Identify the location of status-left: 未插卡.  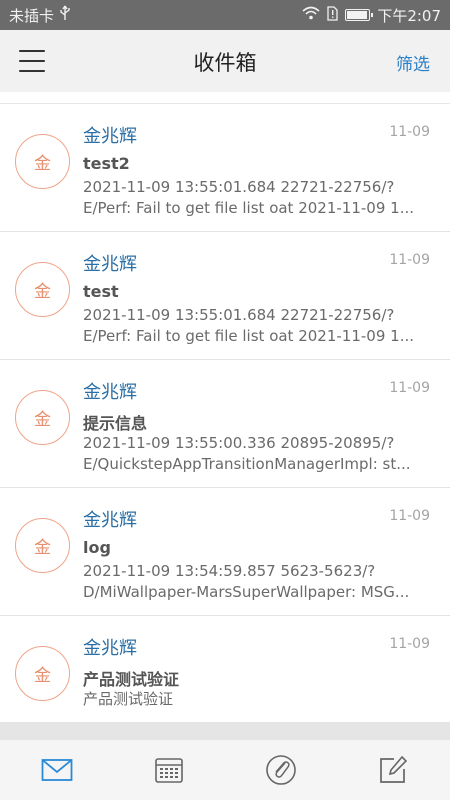
(155, 15).